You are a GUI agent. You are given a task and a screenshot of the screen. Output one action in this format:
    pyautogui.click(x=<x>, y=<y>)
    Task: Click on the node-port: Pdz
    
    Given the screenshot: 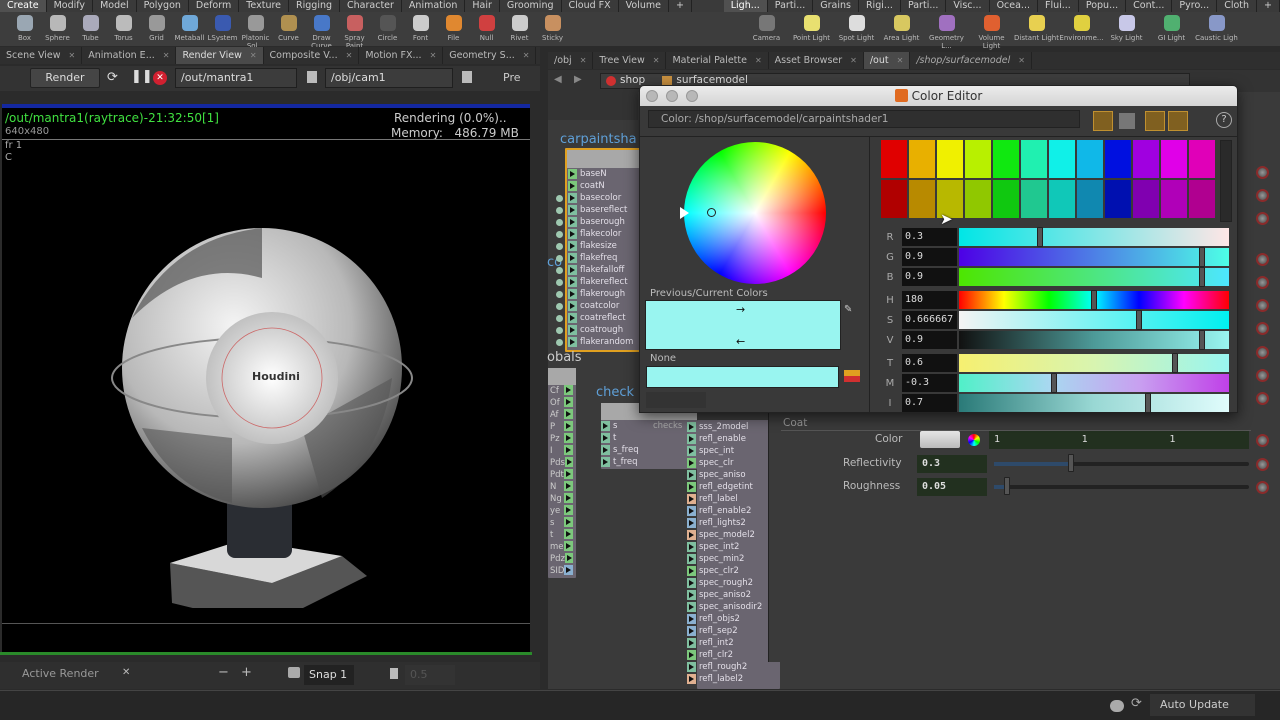 What is the action you would take?
    pyautogui.click(x=562, y=559)
    